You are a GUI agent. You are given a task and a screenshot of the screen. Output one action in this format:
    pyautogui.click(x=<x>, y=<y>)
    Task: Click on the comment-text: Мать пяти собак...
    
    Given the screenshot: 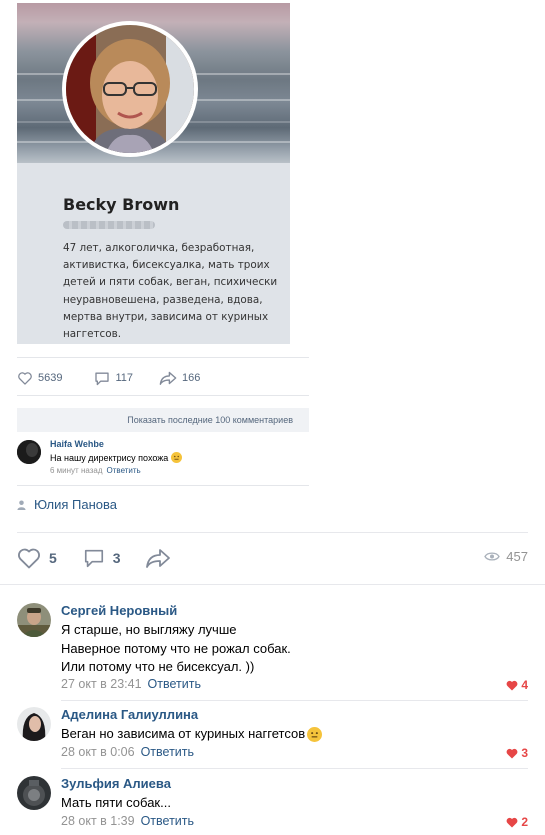 What is the action you would take?
    pyautogui.click(x=116, y=803)
    